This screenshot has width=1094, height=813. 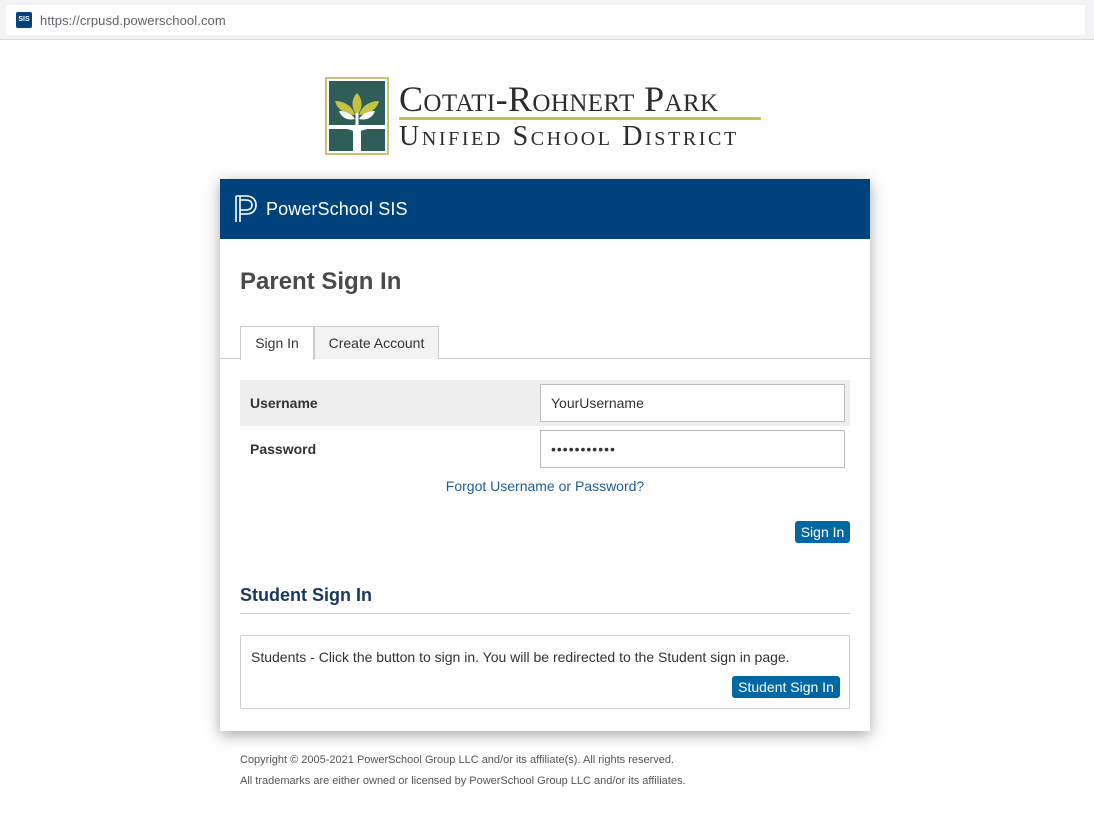 What do you see at coordinates (786, 687) in the screenshot?
I see `student-sign-in-button: Student Sign In` at bounding box center [786, 687].